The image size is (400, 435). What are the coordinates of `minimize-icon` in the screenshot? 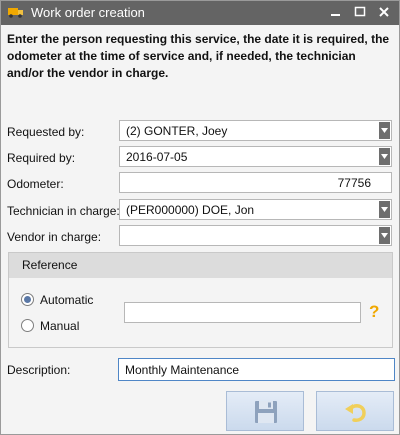 It's located at (335, 15).